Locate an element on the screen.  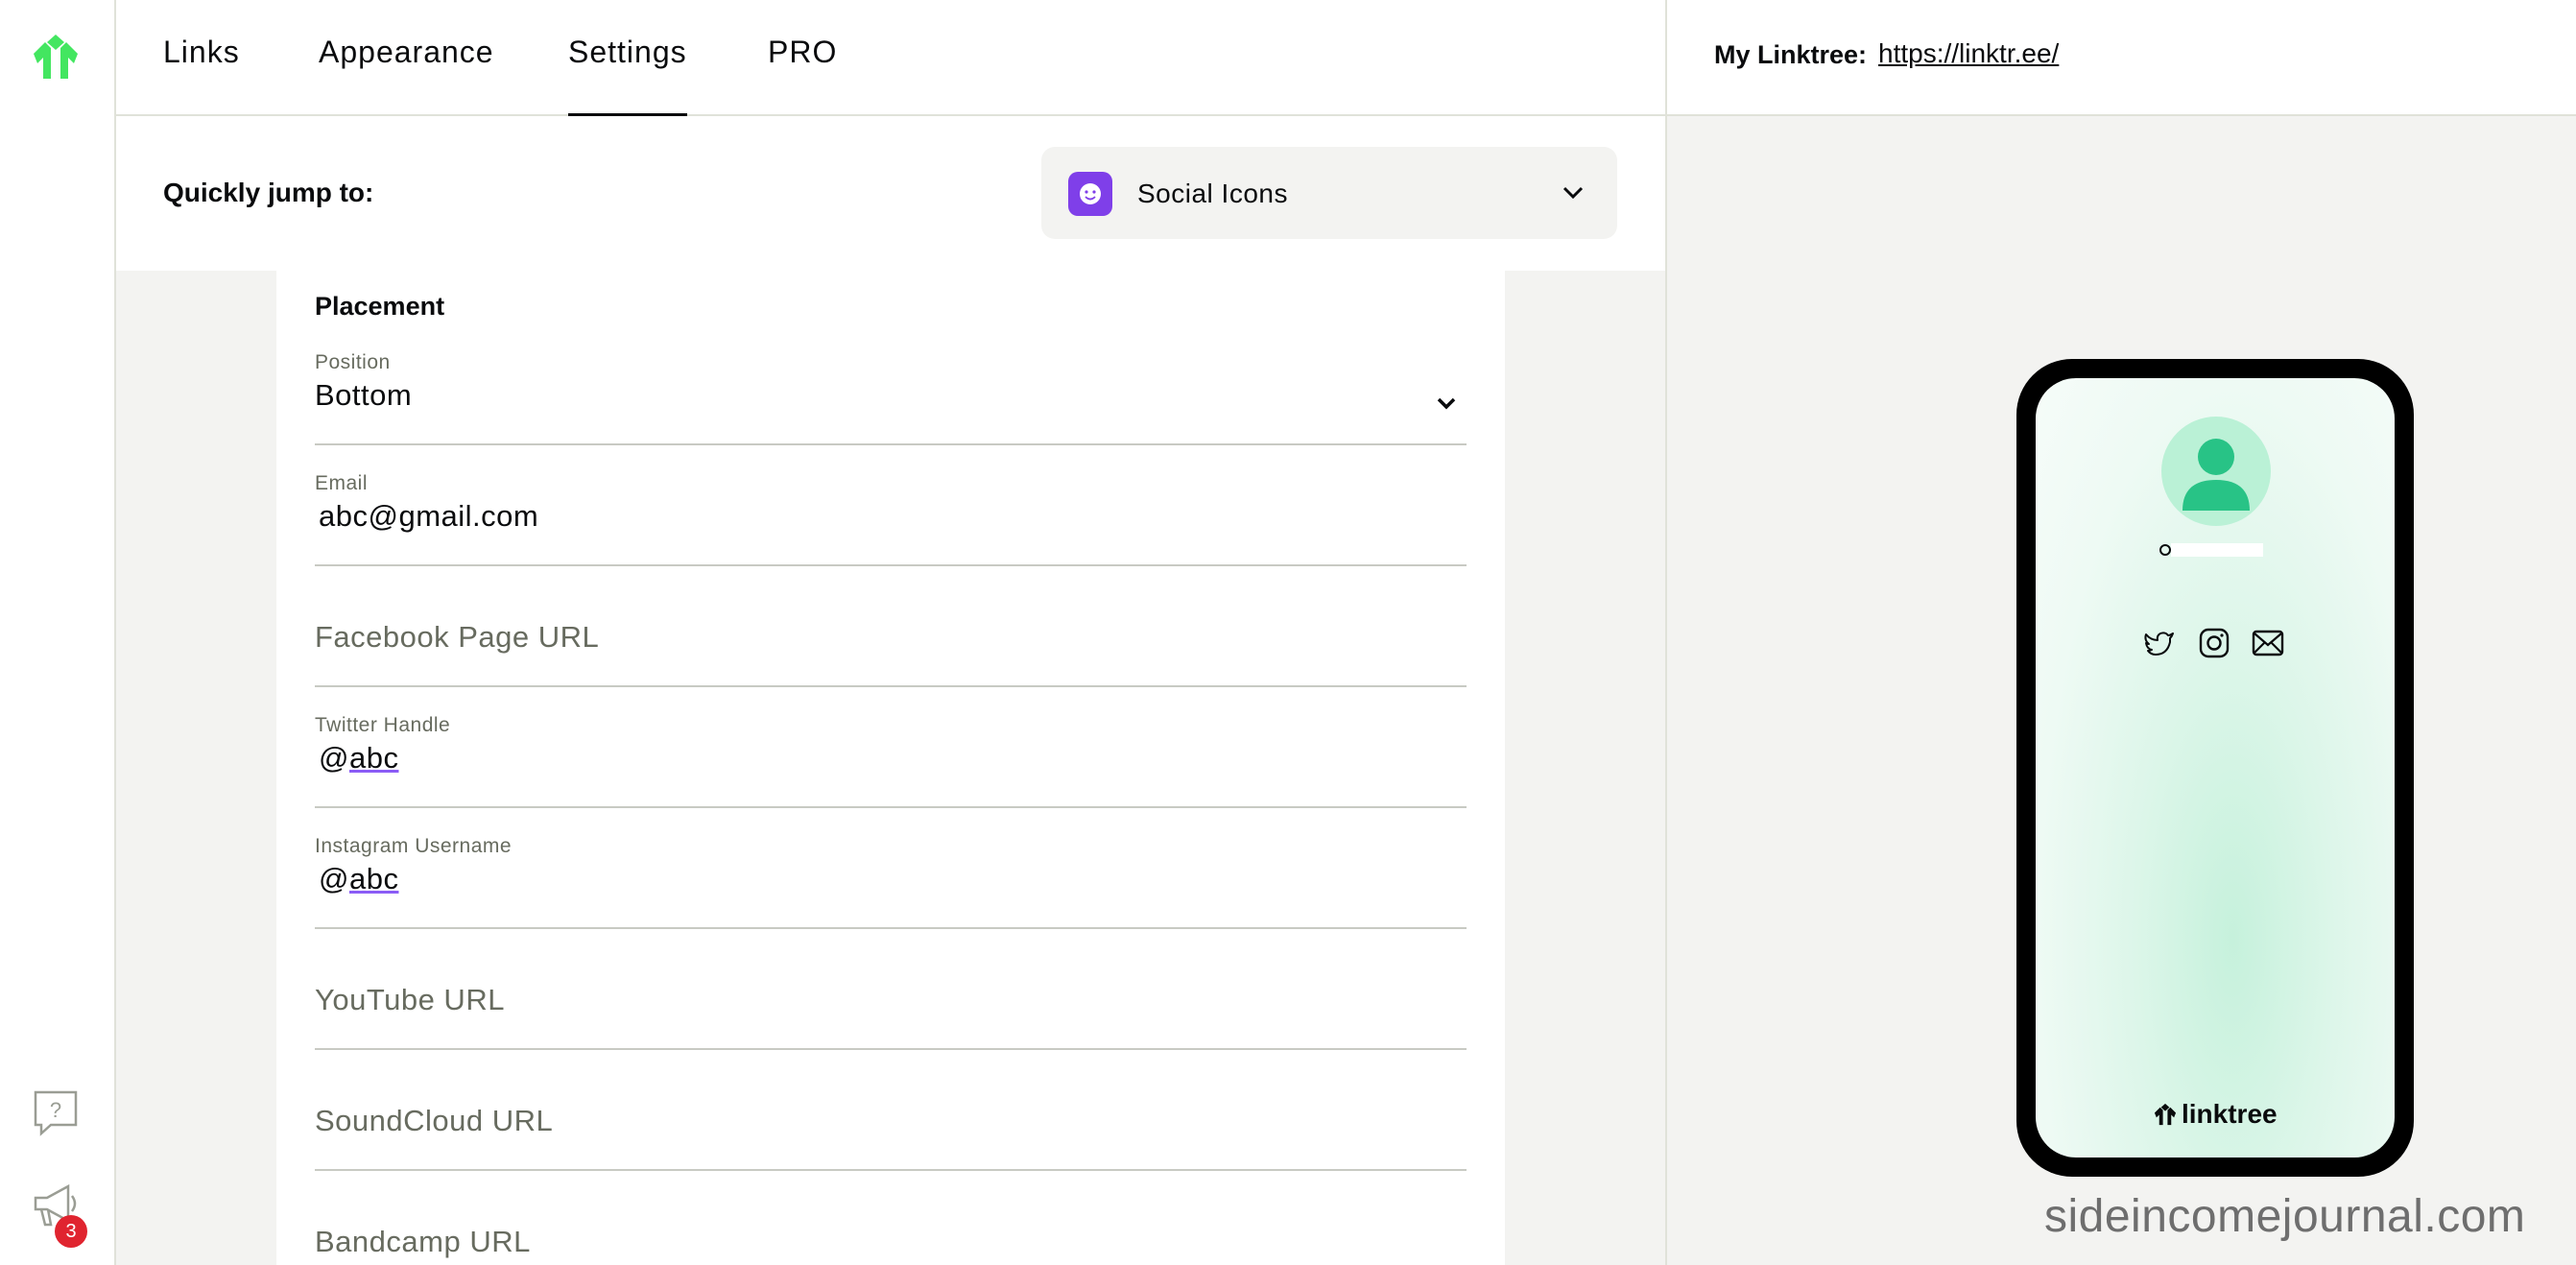
email-label: Email is located at coordinates (342, 483).